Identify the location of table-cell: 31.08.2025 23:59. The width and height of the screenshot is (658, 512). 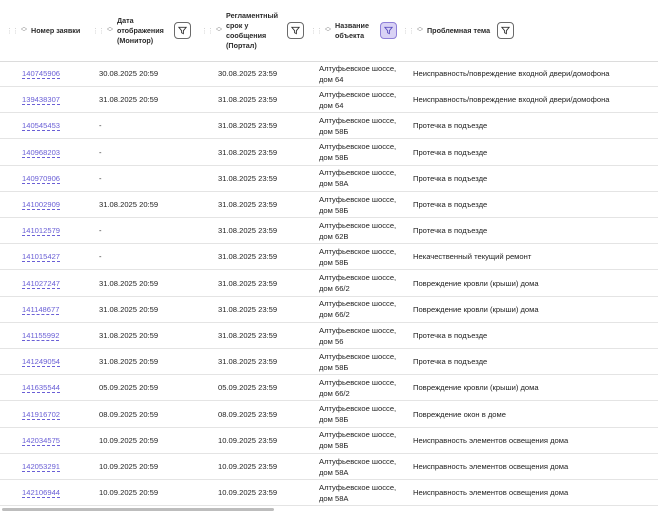
(247, 335).